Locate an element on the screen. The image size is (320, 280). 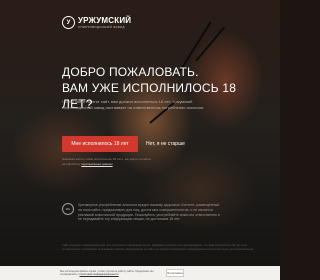
privacy-policy-link: политикой конфиденциальности is located at coordinates (99, 274).